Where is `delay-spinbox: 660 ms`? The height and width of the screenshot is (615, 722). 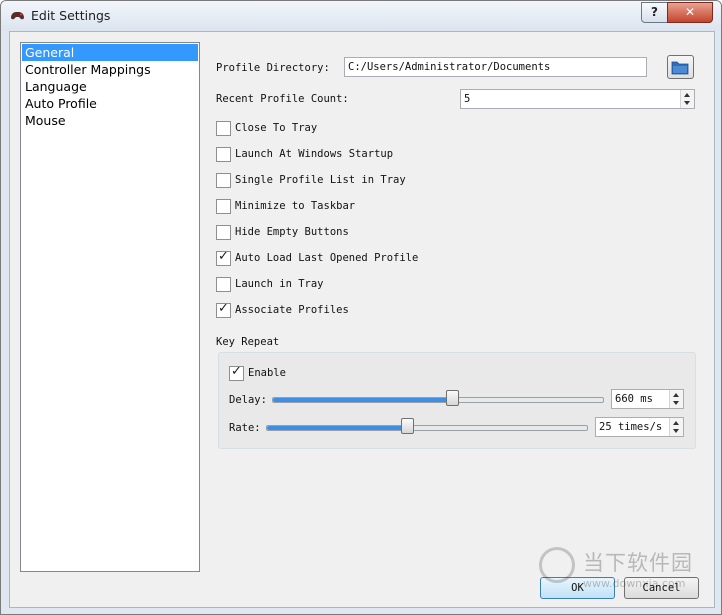 delay-spinbox: 660 ms is located at coordinates (647, 399).